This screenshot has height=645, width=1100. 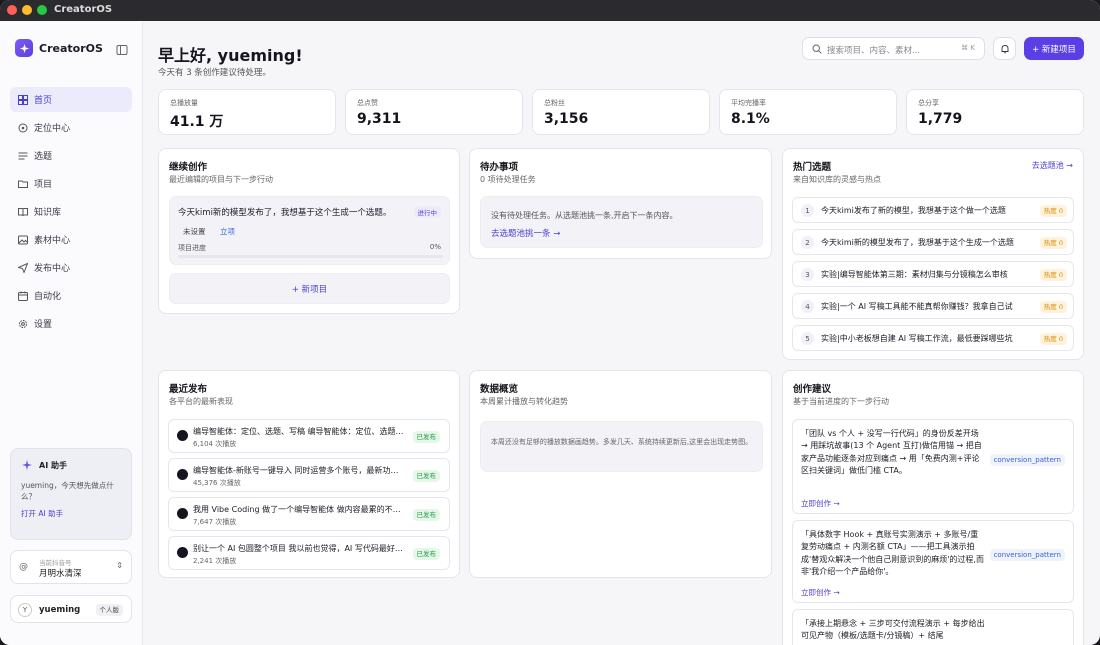 What do you see at coordinates (748, 103) in the screenshot?
I see `stat-label: 平均完播率` at bounding box center [748, 103].